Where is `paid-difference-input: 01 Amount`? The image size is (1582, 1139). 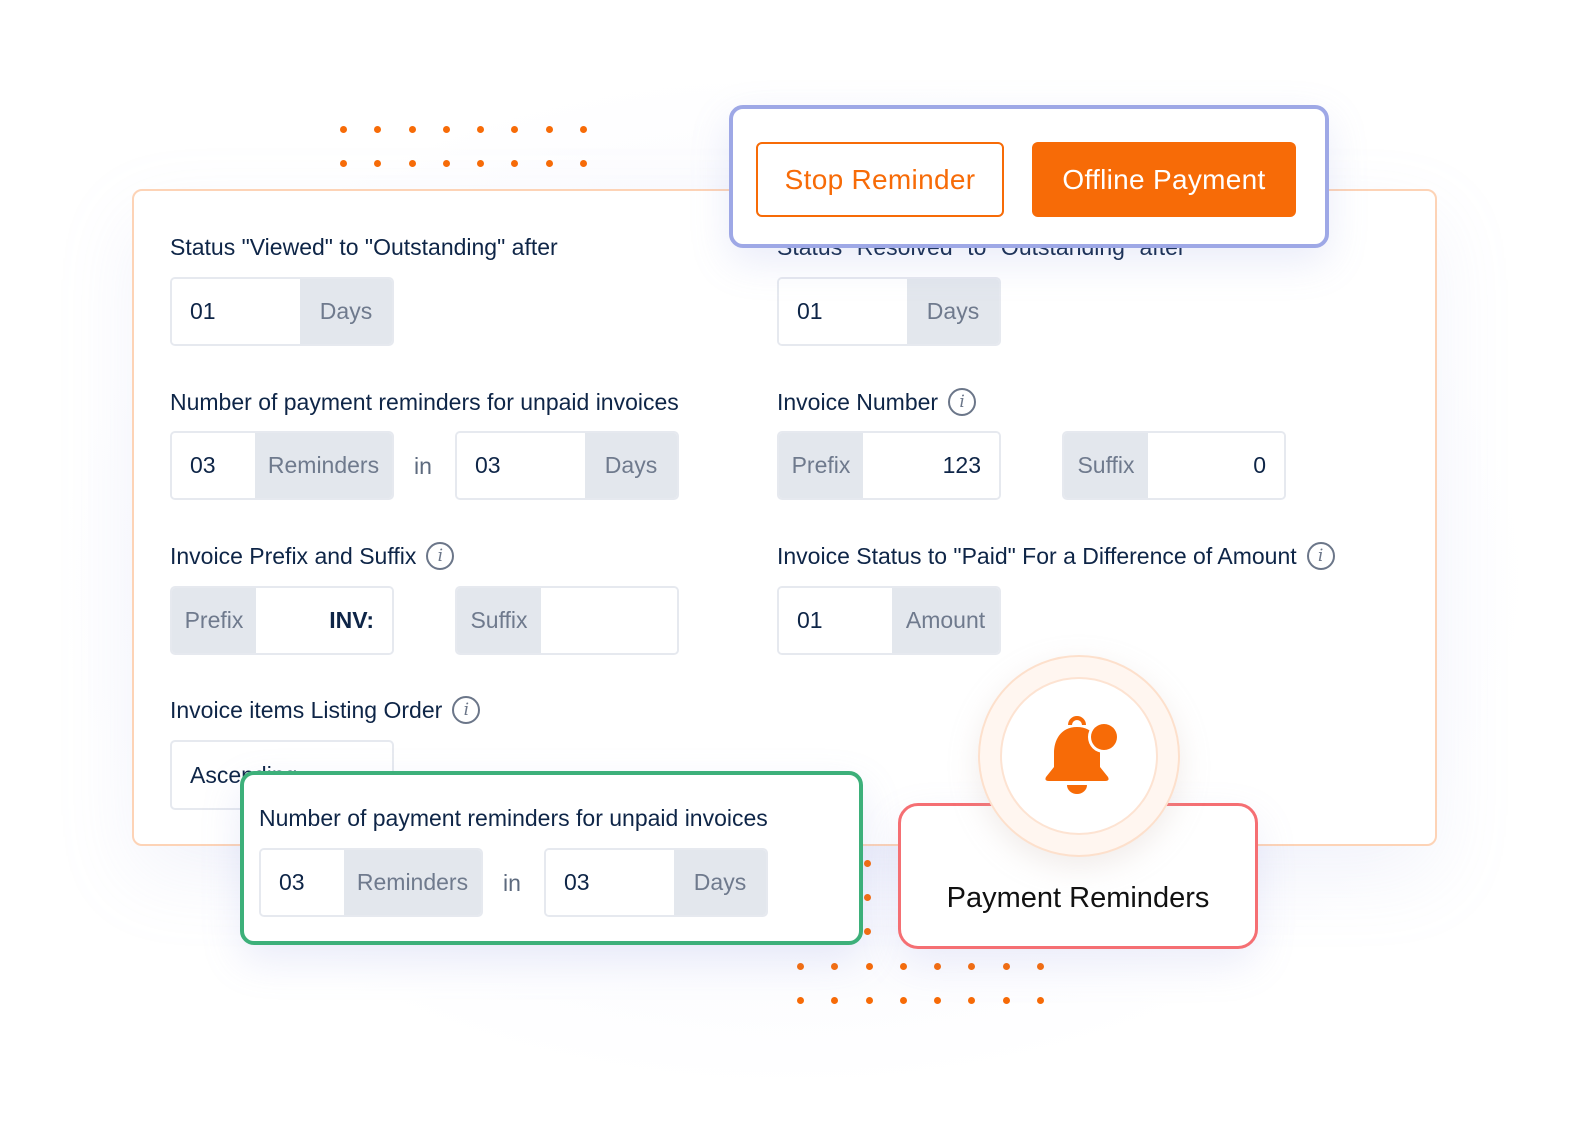
paid-difference-input: 01 Amount is located at coordinates (889, 620).